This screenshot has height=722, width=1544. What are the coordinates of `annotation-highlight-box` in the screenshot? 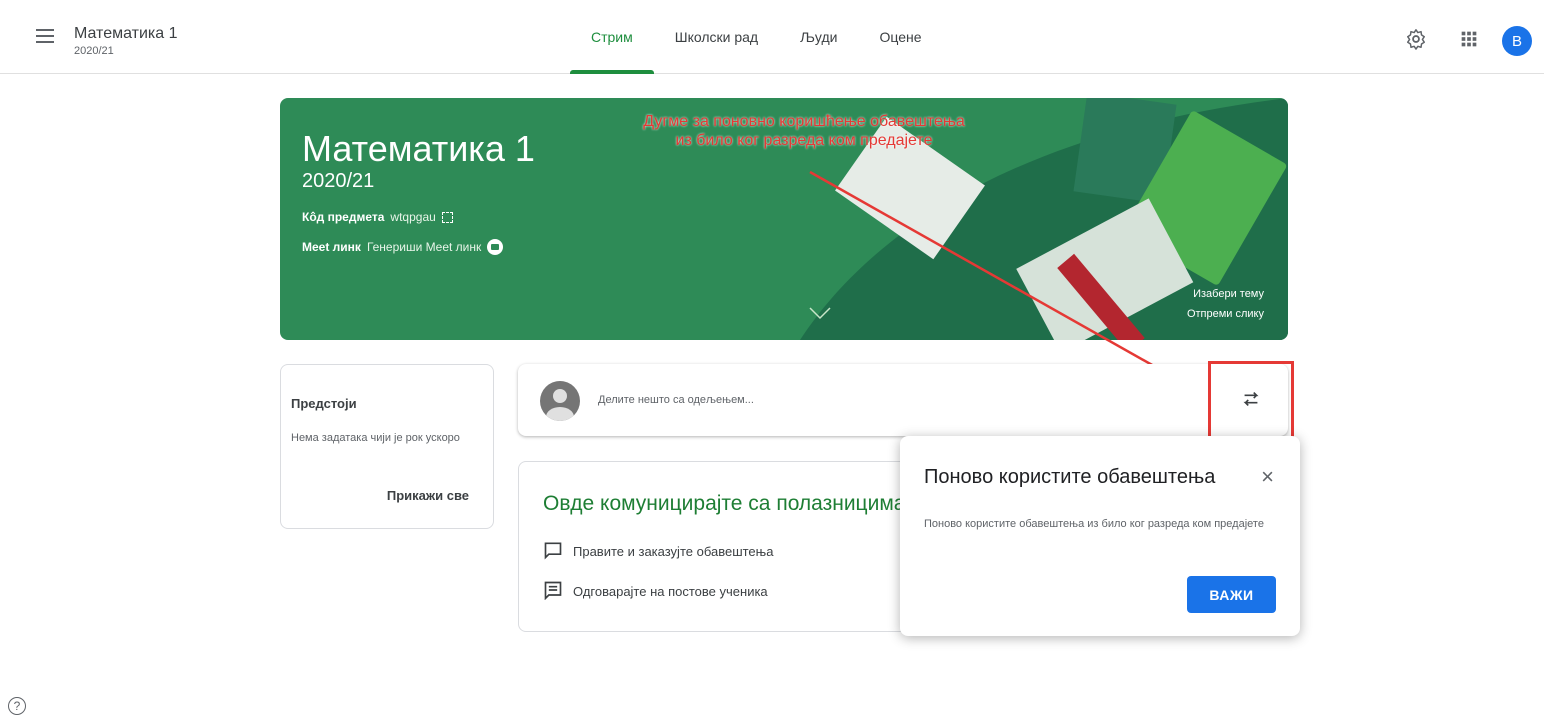 It's located at (1251, 400).